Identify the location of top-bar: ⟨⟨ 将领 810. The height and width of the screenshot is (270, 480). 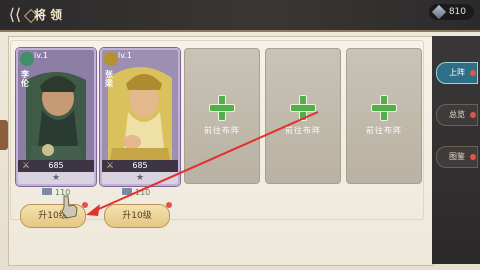
(240, 16).